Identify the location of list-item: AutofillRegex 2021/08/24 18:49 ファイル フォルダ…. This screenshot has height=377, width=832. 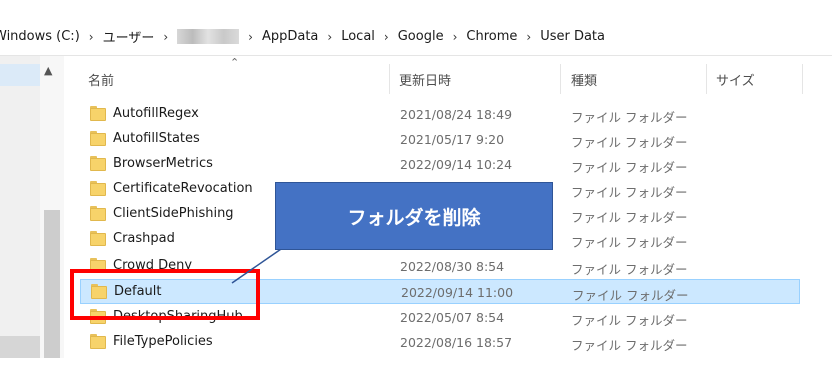
(440, 114).